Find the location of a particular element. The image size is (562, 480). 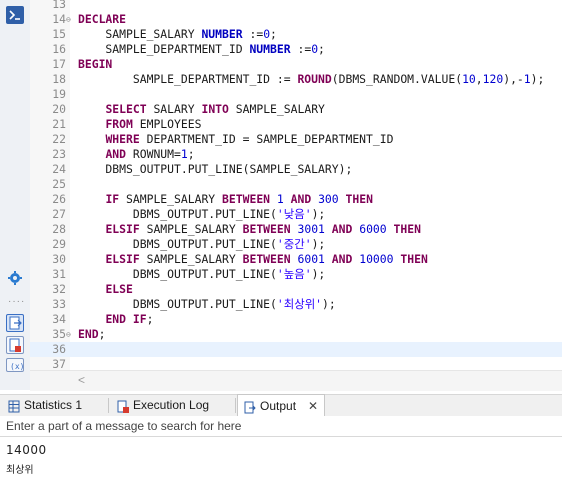

line-number: 20 is located at coordinates (59, 109).